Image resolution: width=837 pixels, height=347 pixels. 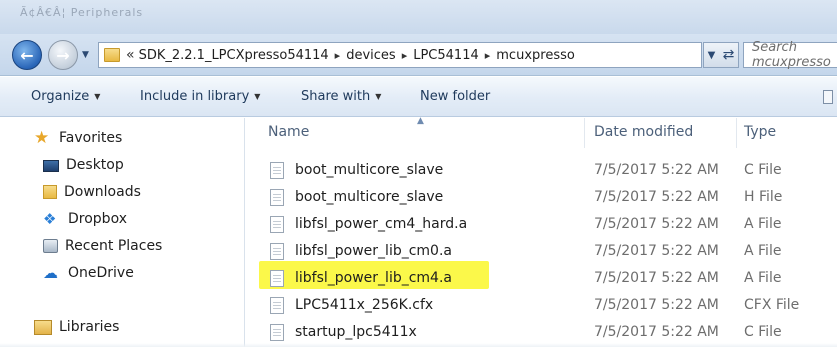 What do you see at coordinates (381, 224) in the screenshot?
I see `file-name: libfsl_power_cm4_hard.a` at bounding box center [381, 224].